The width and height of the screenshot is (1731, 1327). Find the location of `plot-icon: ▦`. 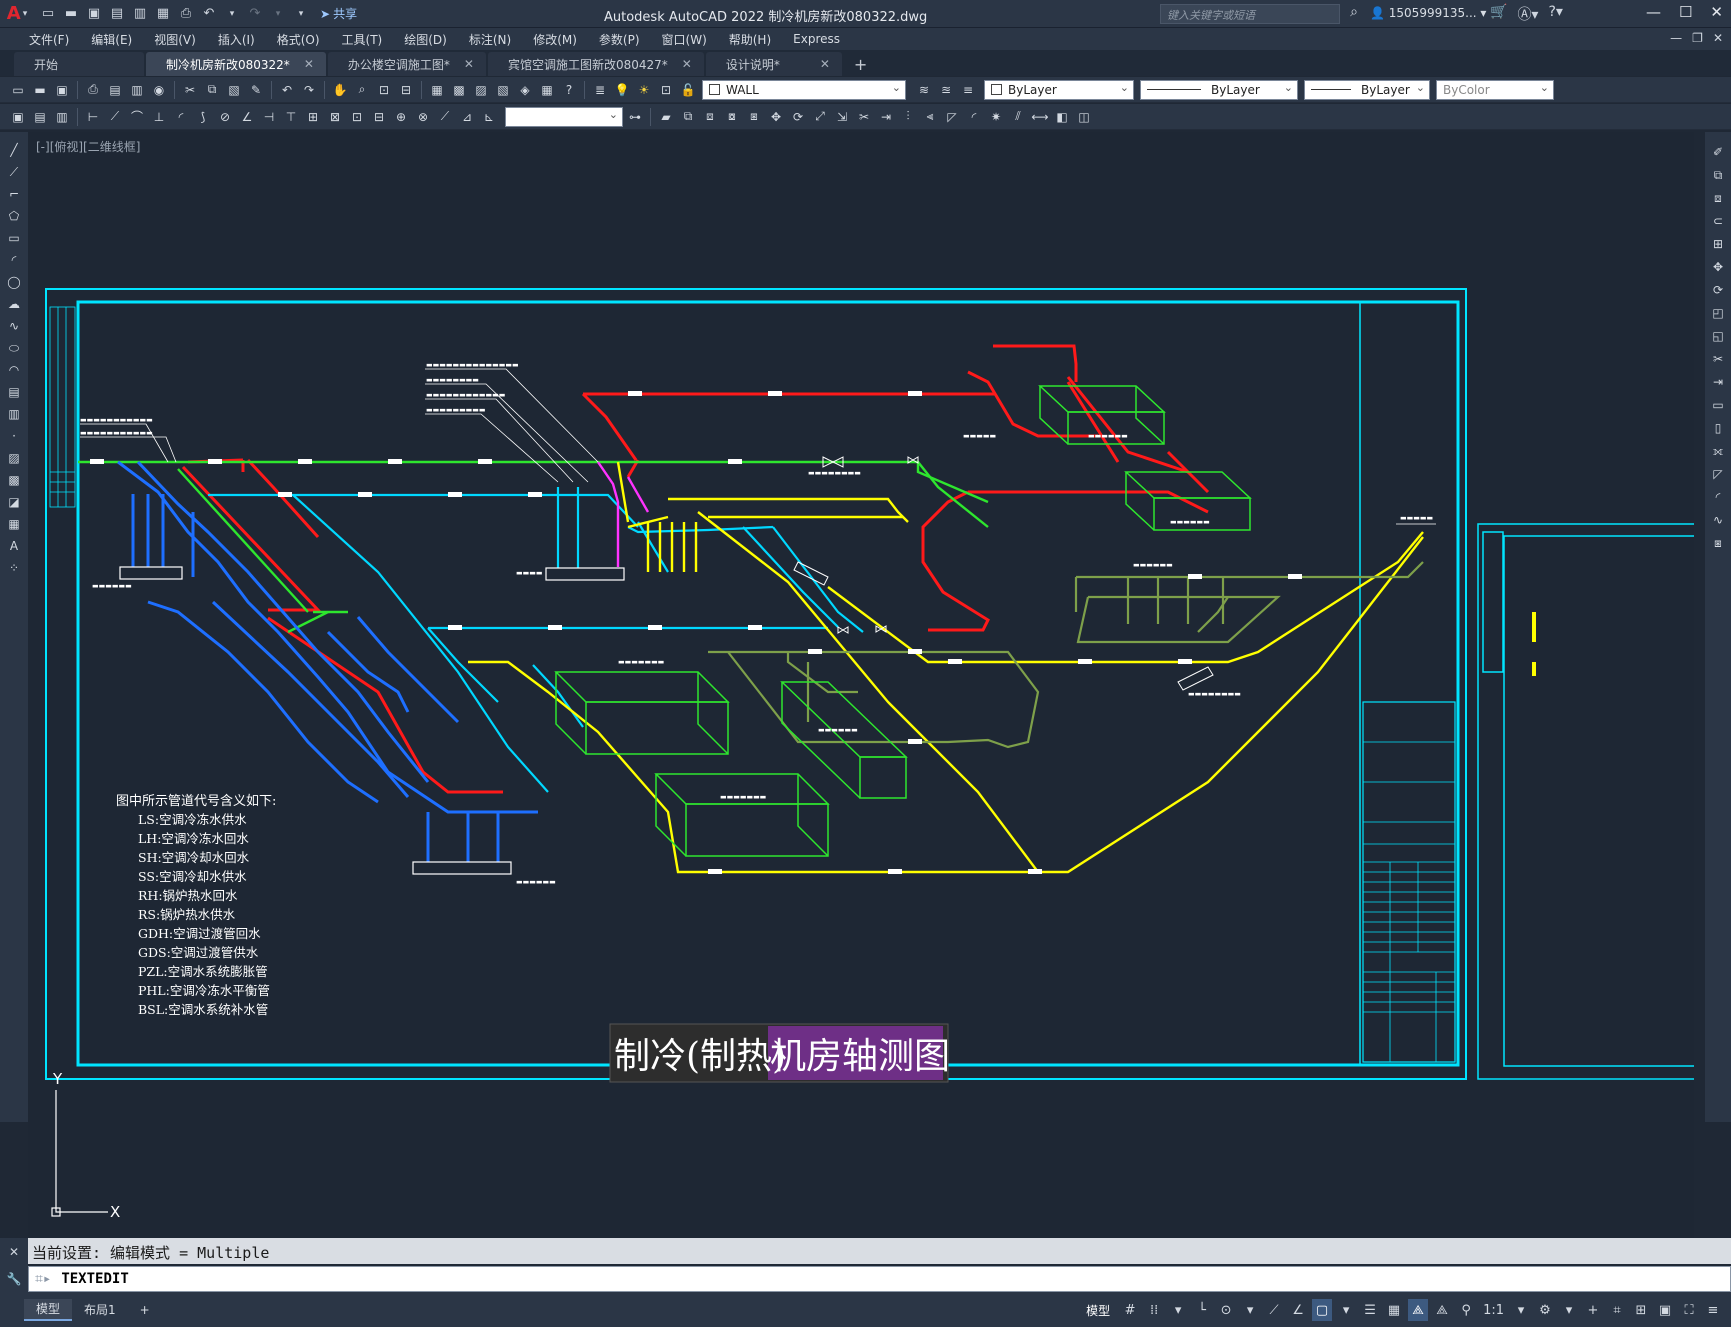

plot-icon: ▦ is located at coordinates (163, 14).